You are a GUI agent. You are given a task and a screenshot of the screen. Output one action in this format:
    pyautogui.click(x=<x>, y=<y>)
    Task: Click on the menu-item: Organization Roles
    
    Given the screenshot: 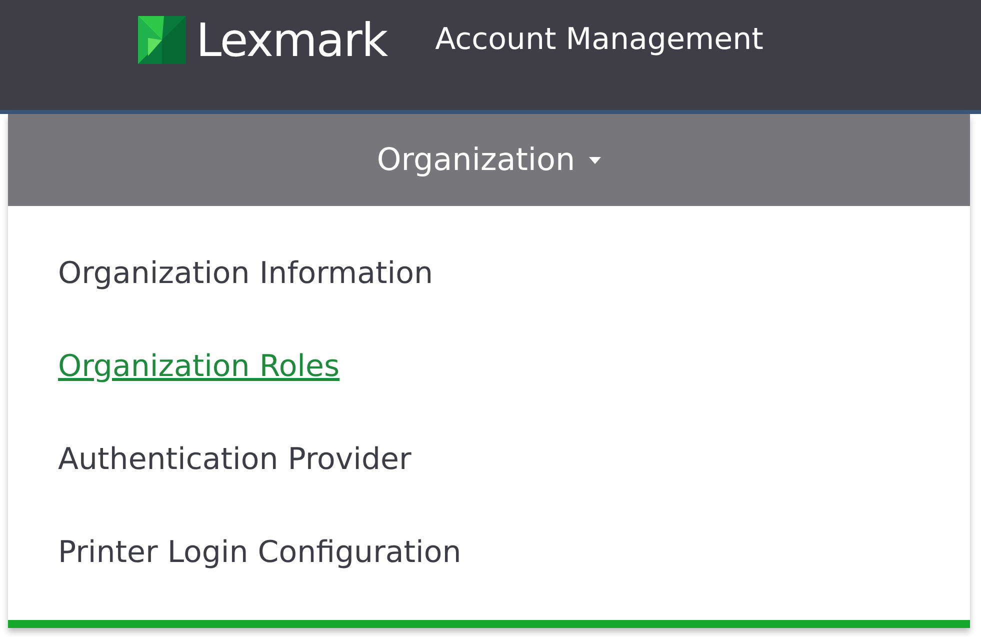 What is the action you would take?
    pyautogui.click(x=174, y=367)
    